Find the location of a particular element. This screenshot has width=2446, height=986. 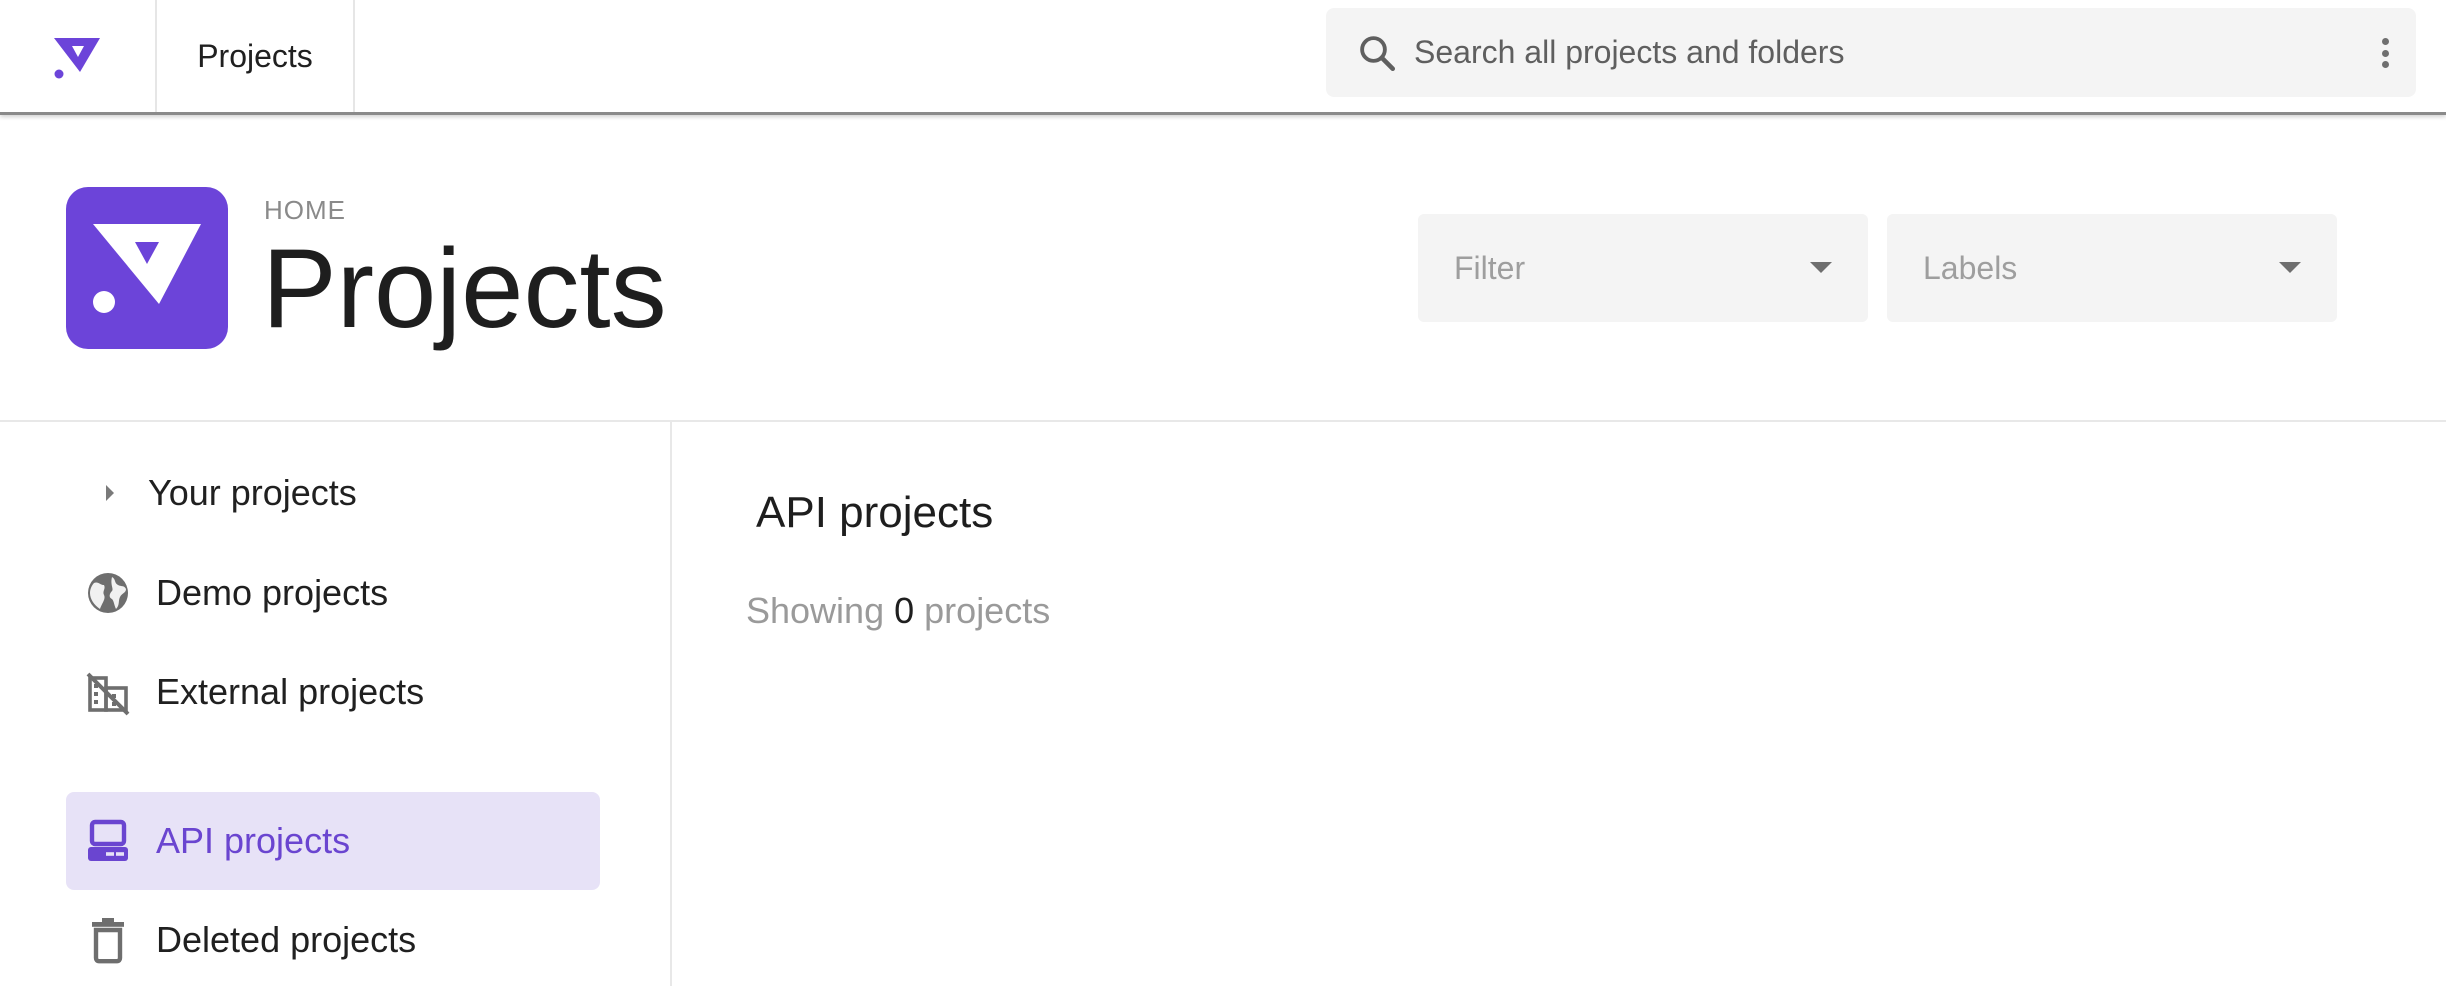

sidebar-item-demo-projects: Demo projects is located at coordinates (333, 593).